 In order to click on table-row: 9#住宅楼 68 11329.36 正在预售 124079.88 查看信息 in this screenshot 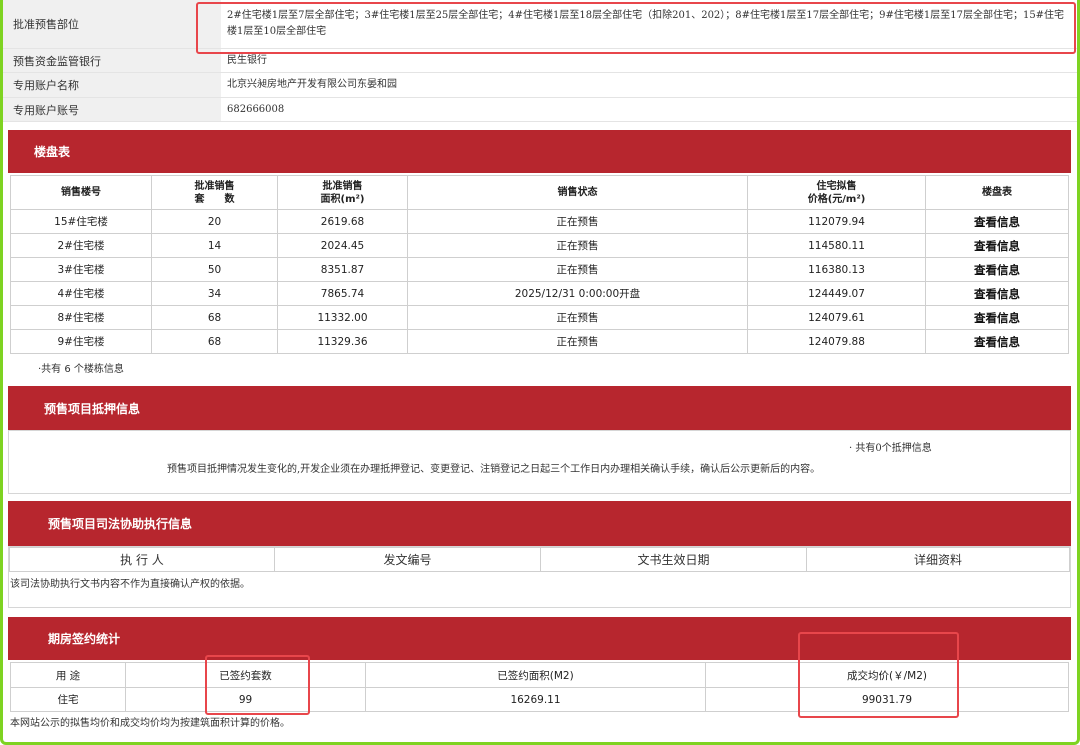, I will do `click(539, 341)`.